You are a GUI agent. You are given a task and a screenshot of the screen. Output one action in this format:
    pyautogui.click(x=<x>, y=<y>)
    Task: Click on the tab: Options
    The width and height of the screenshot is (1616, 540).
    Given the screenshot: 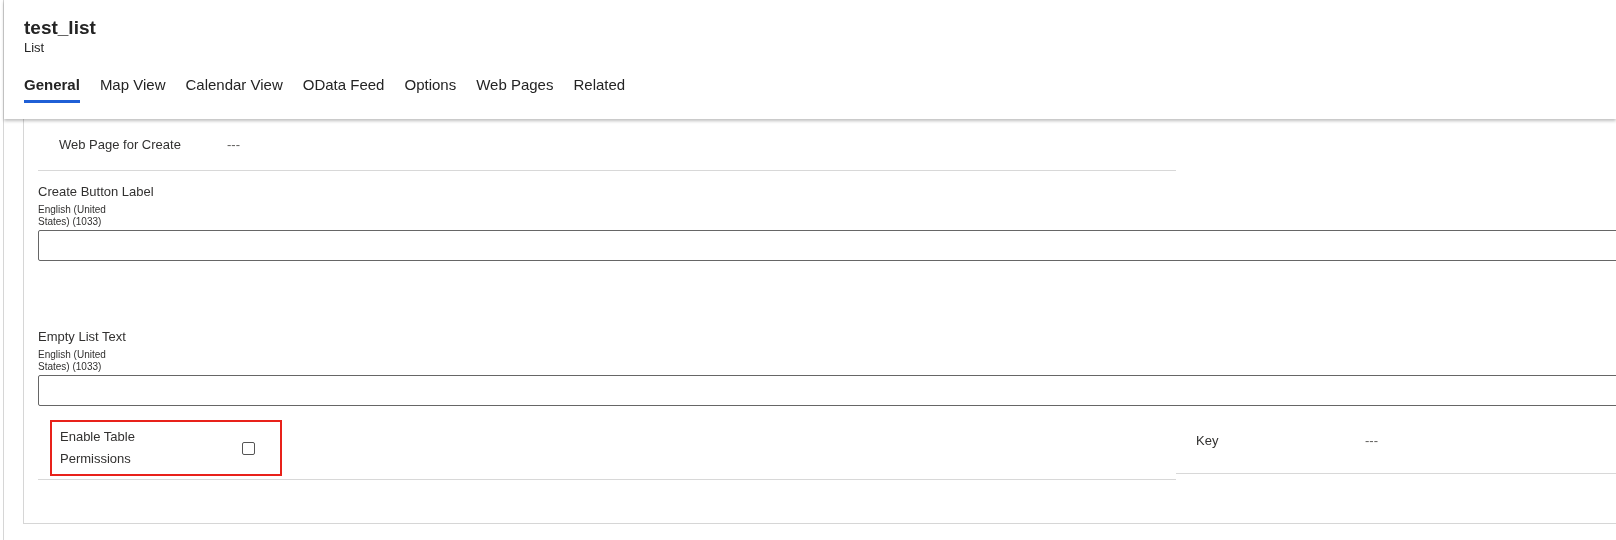 What is the action you would take?
    pyautogui.click(x=430, y=87)
    